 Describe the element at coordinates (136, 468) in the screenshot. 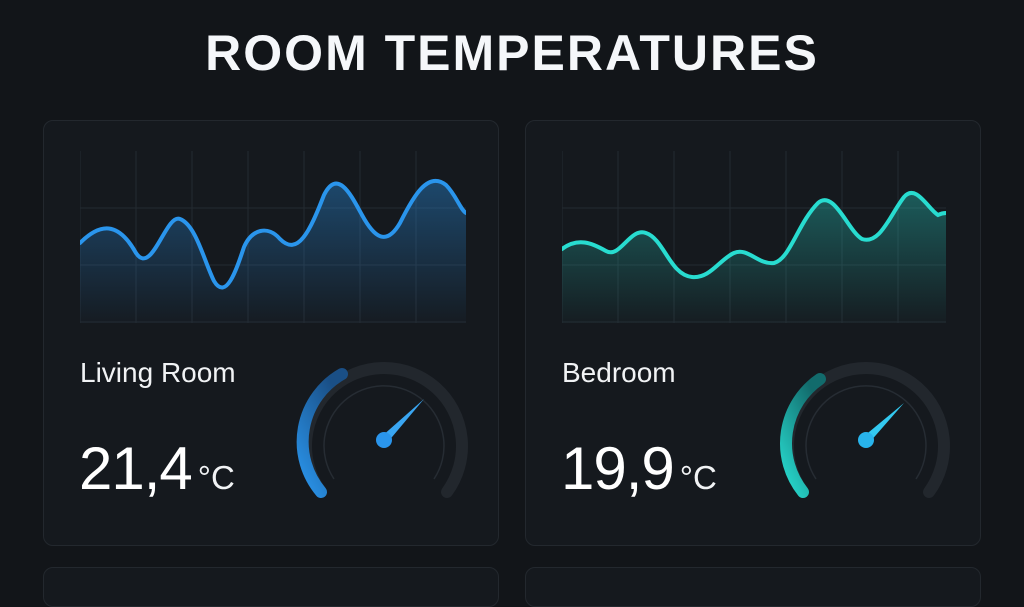

I see `temperature-value: 21,4` at that location.